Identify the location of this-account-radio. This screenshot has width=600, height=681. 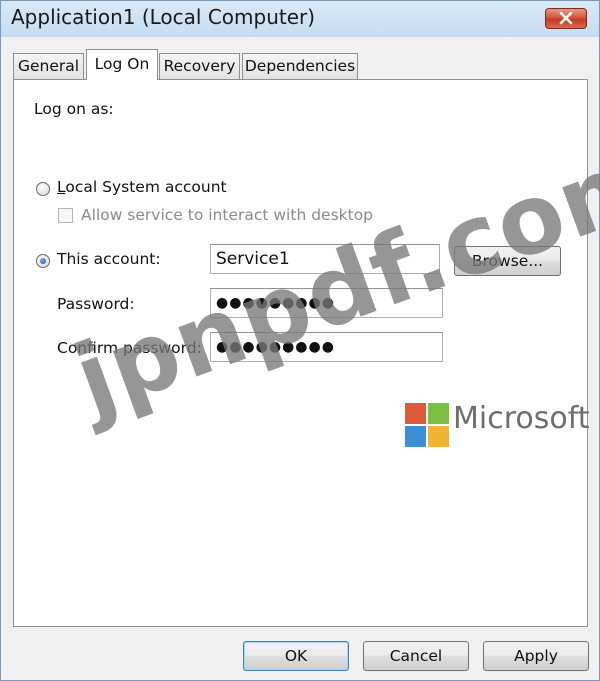
(43, 261).